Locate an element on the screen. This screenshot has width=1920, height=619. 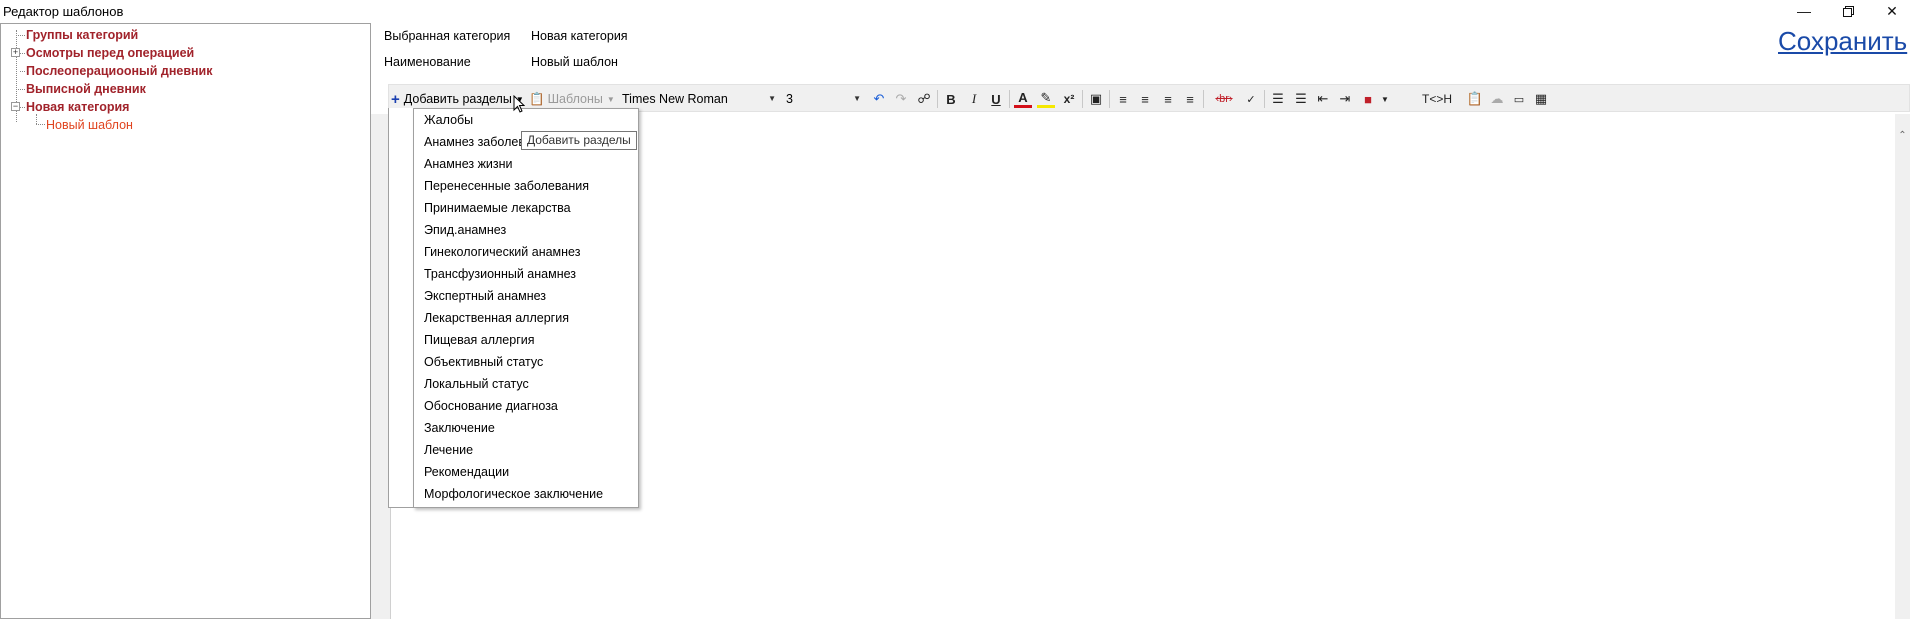
name-label: Наименование is located at coordinates (427, 62).